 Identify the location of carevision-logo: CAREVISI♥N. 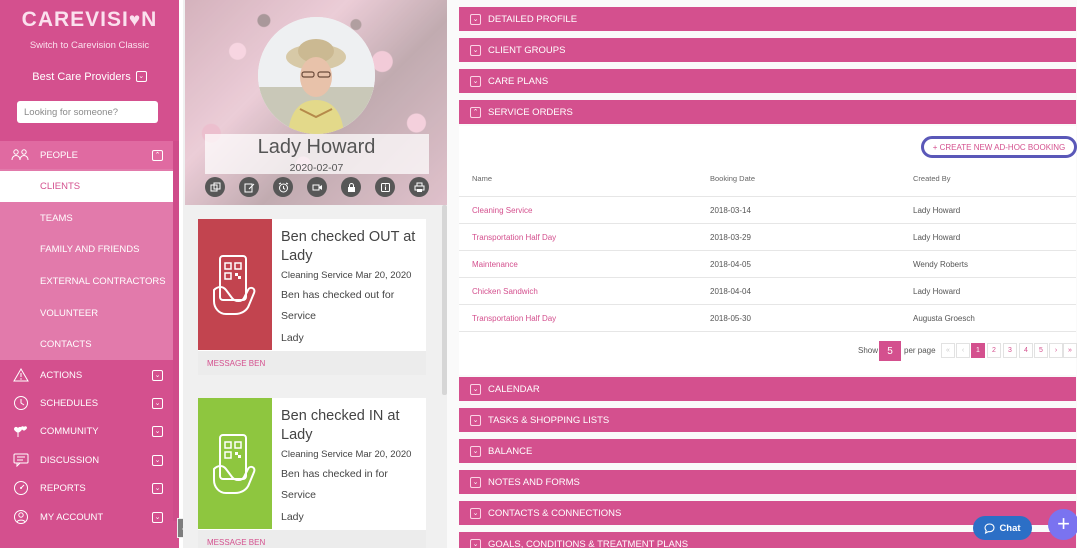
(89, 20).